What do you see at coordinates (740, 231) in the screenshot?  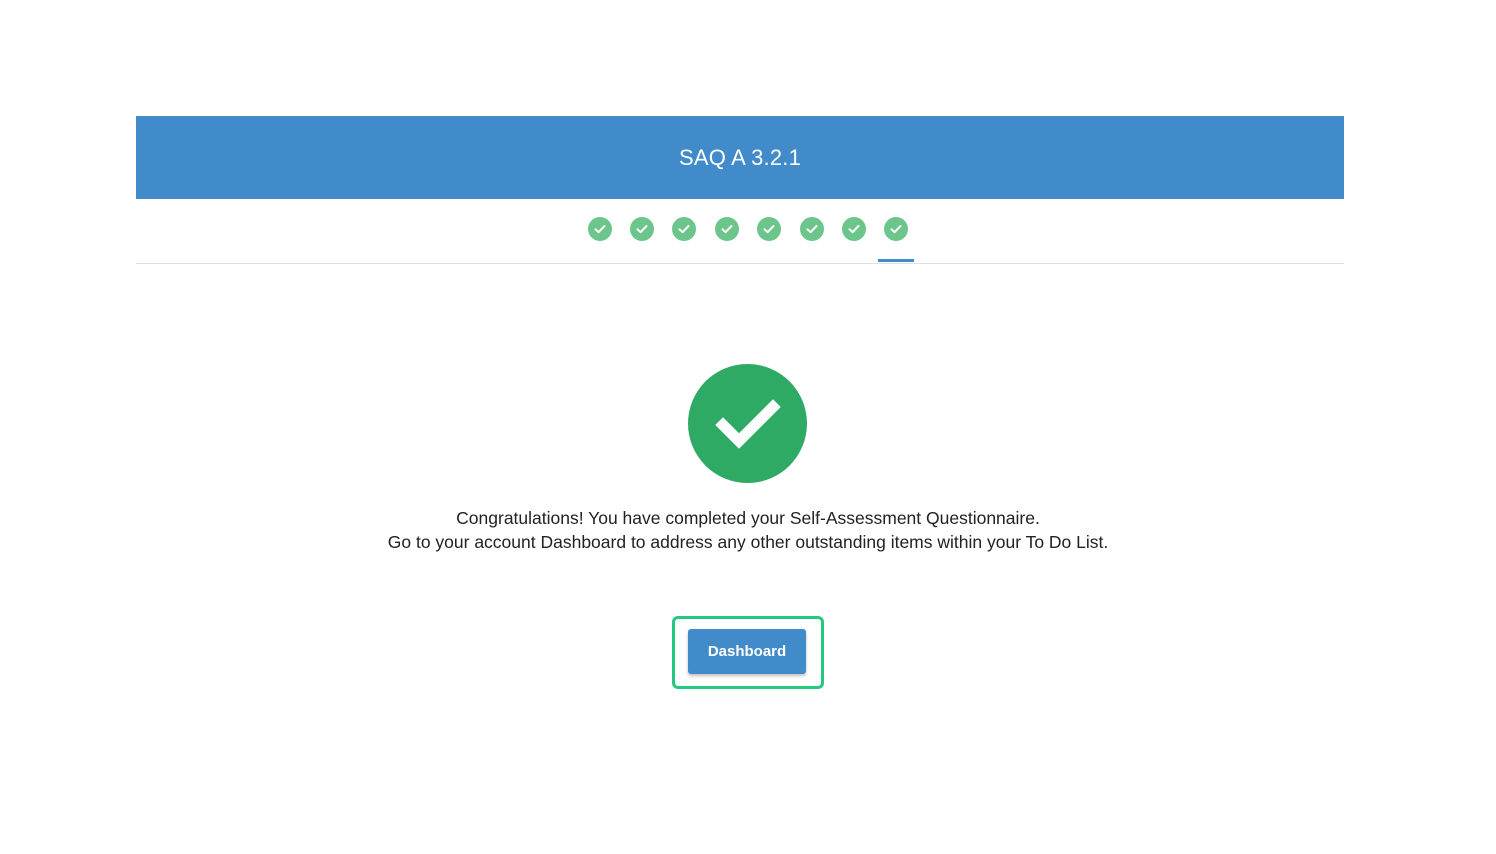 I see `progress-steps` at bounding box center [740, 231].